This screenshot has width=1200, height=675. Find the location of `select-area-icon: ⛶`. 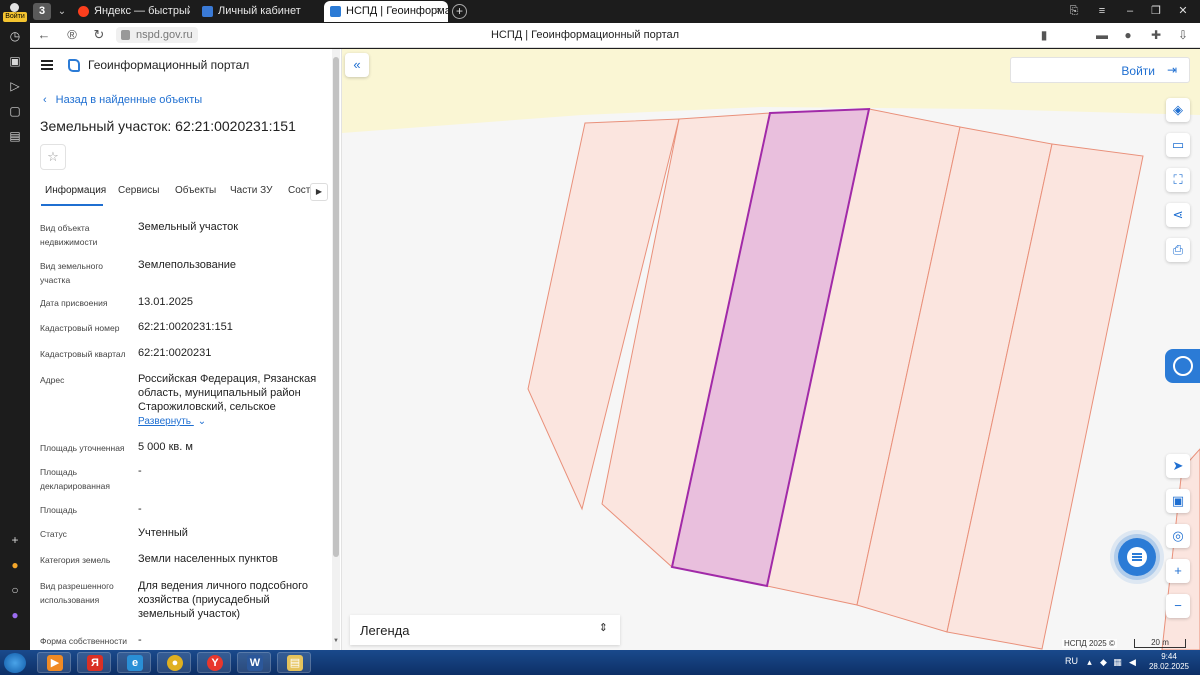

select-area-icon: ⛶ is located at coordinates (1178, 180).